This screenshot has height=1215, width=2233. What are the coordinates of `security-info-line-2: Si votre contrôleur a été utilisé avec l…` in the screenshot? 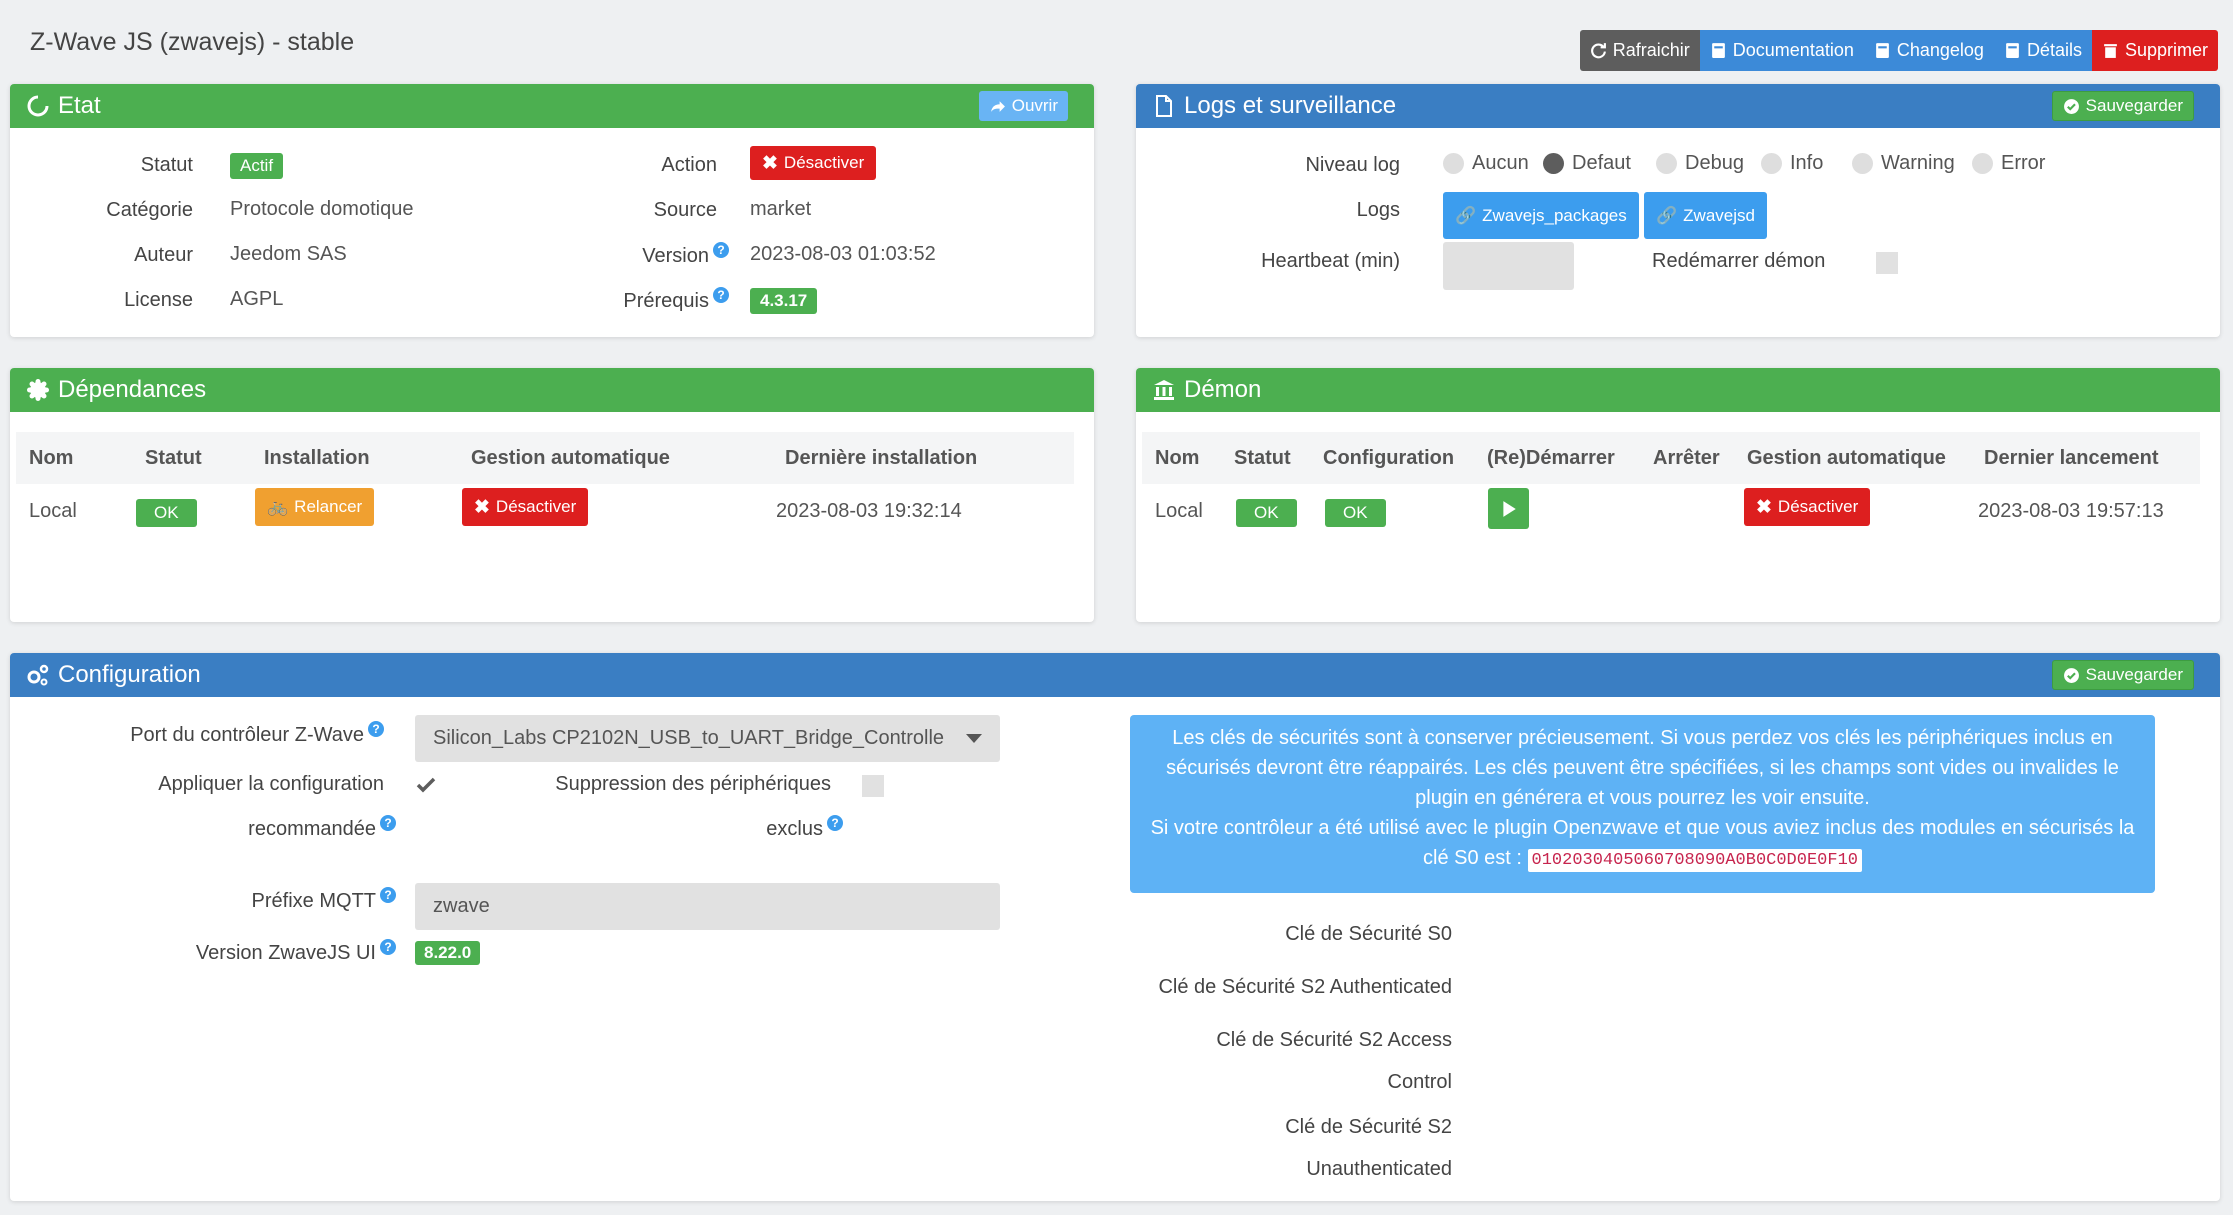 It's located at (1642, 844).